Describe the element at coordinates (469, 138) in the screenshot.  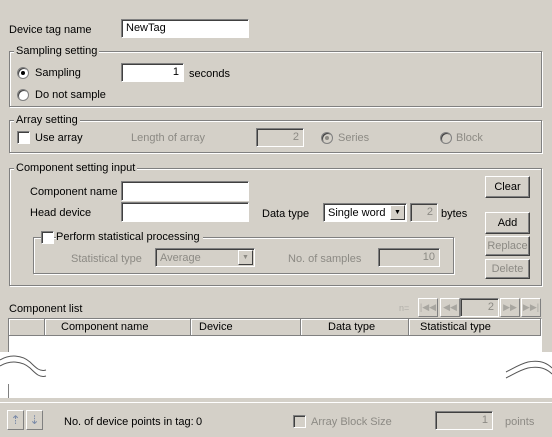
I see `block-label: Block` at that location.